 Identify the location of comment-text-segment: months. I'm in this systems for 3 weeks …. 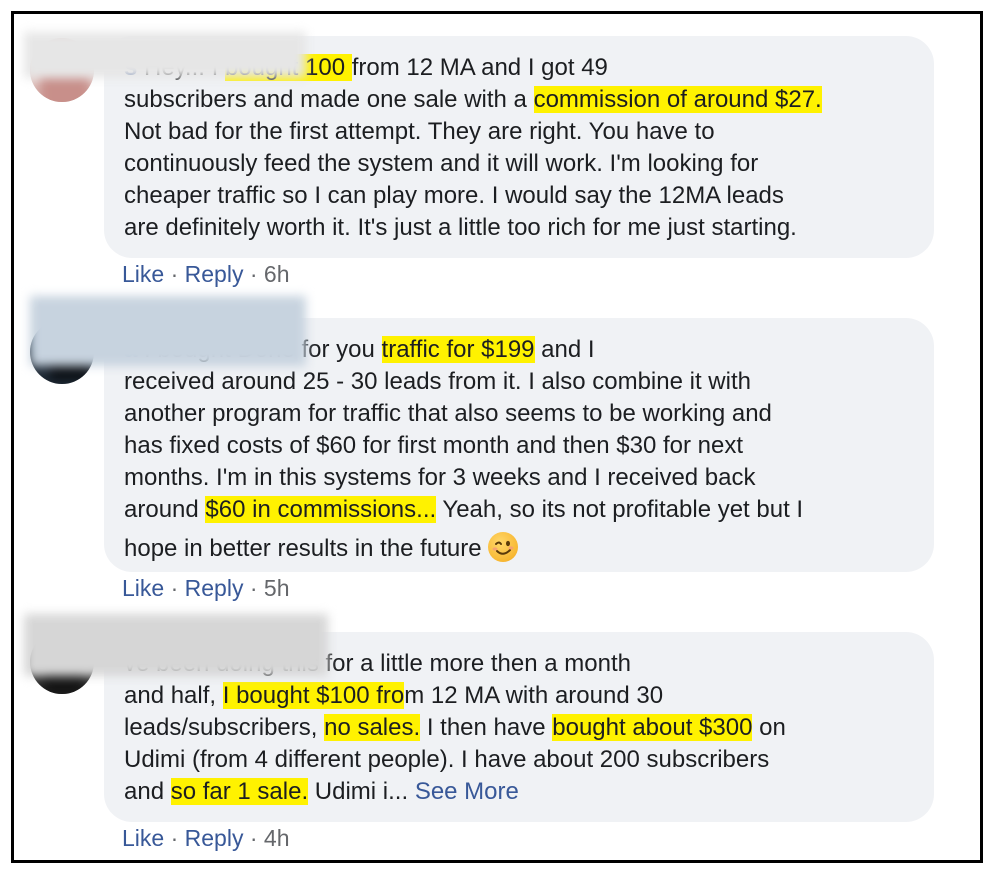
(440, 477).